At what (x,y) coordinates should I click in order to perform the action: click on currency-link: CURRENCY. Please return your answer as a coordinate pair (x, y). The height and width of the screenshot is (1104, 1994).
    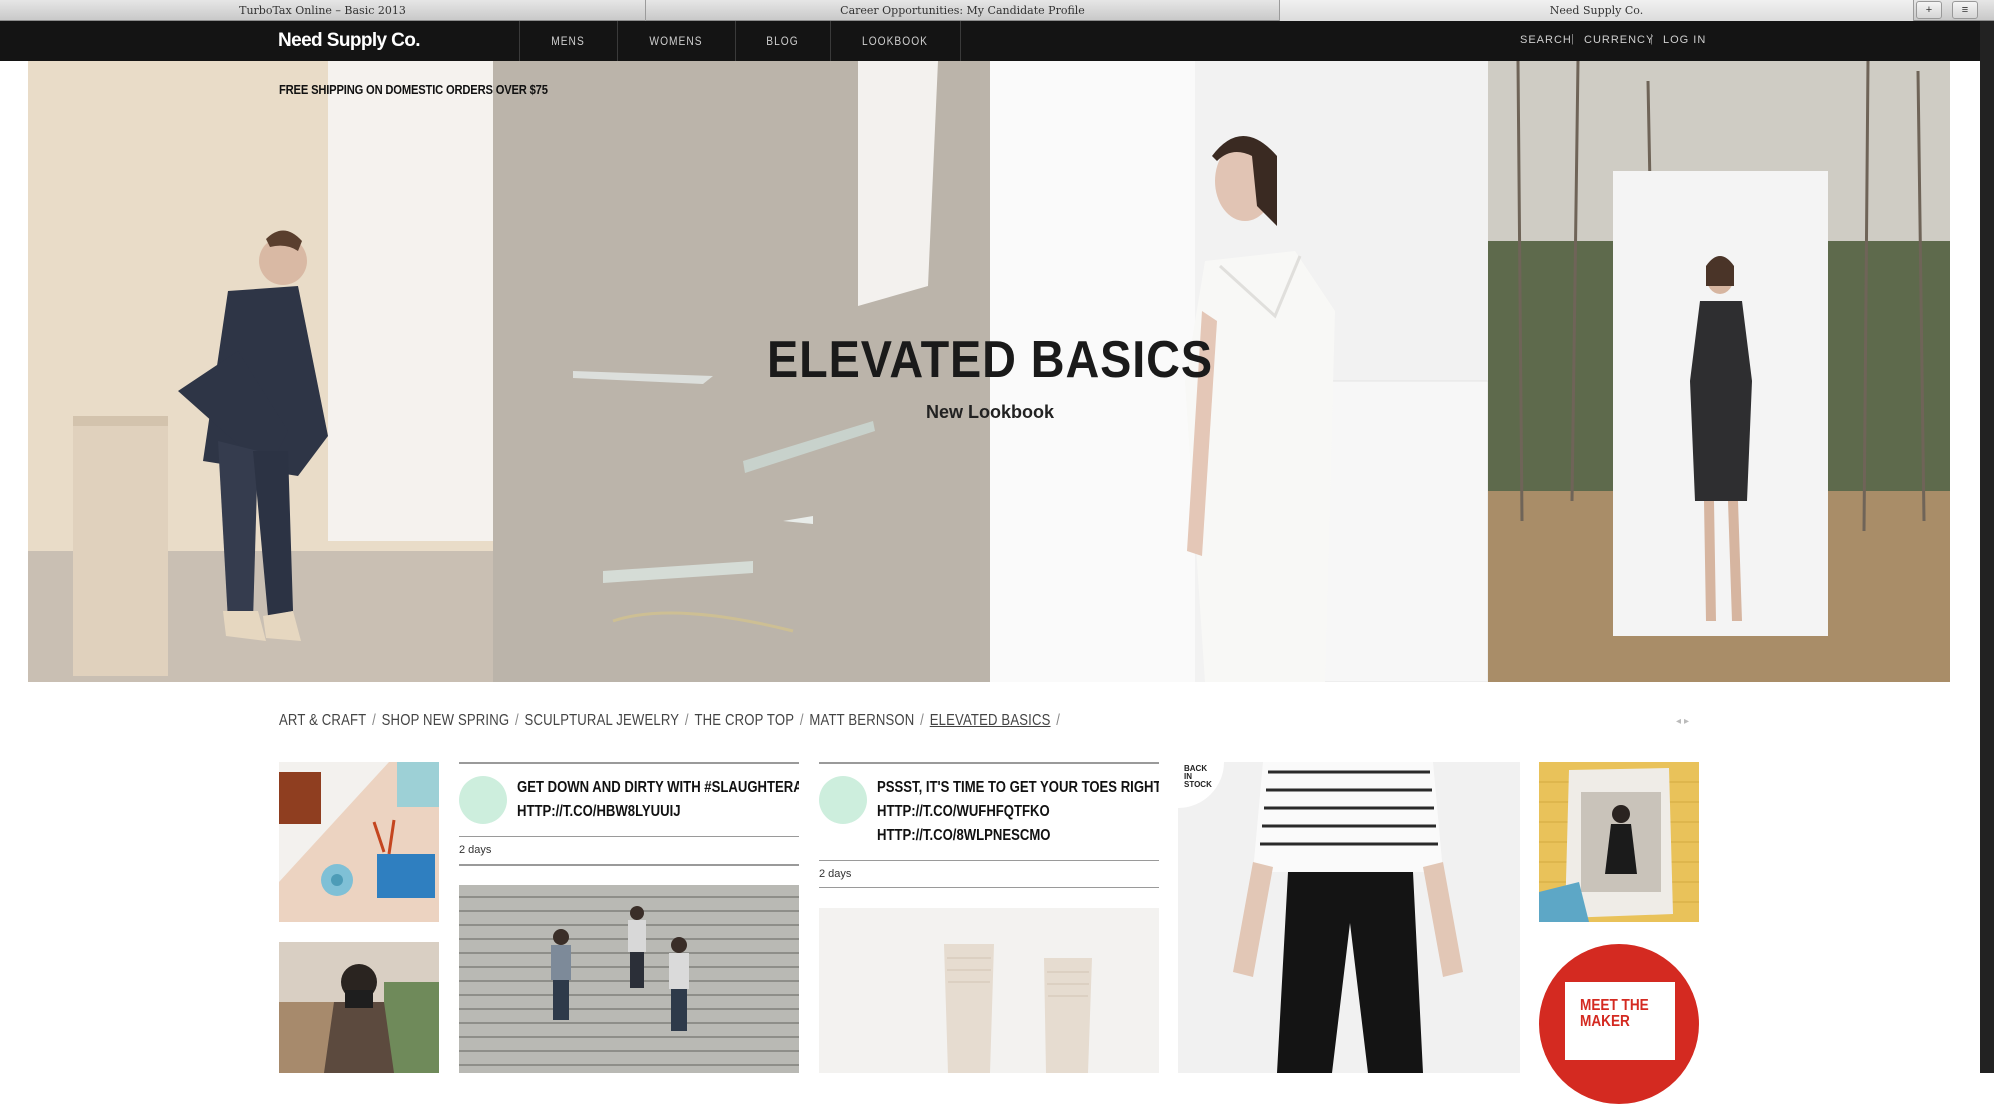
    Looking at the image, I should click on (1619, 40).